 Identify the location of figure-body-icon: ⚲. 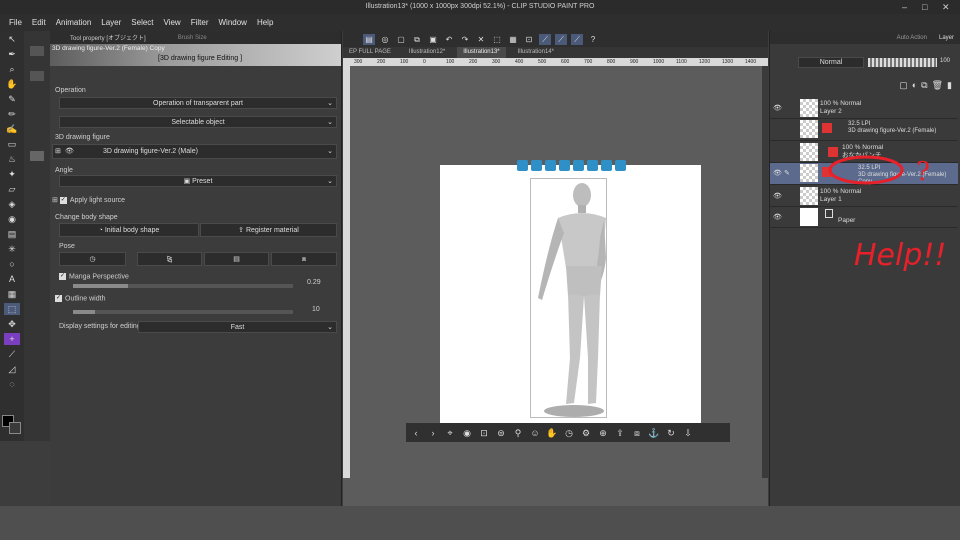
(518, 433).